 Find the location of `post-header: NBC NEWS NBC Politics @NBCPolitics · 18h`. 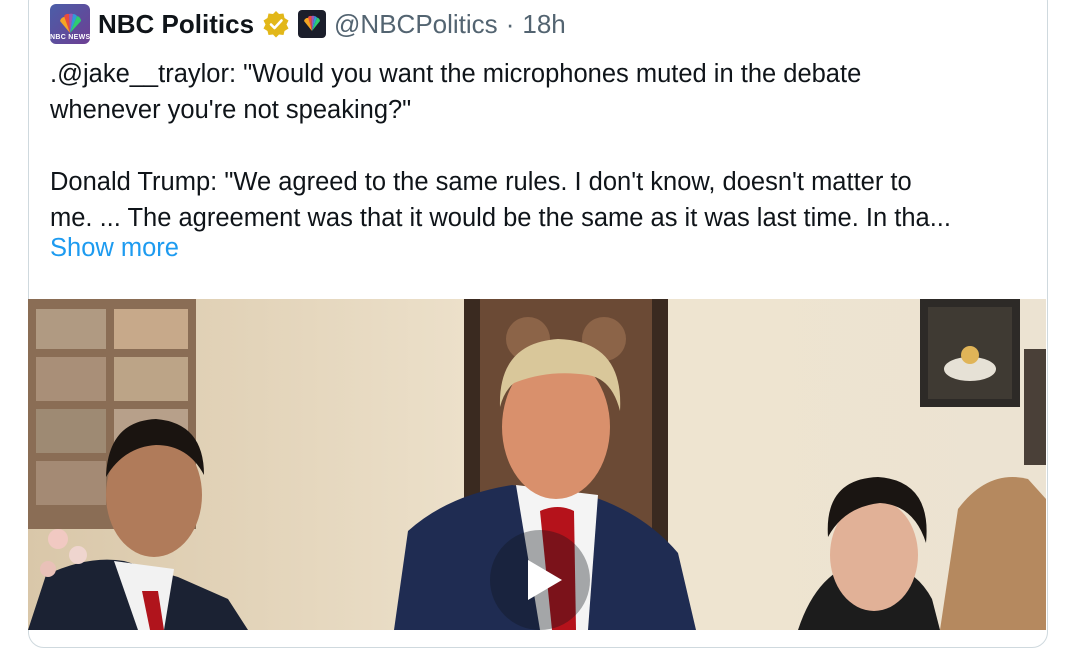

post-header: NBC NEWS NBC Politics @NBCPolitics · 18h is located at coordinates (308, 24).